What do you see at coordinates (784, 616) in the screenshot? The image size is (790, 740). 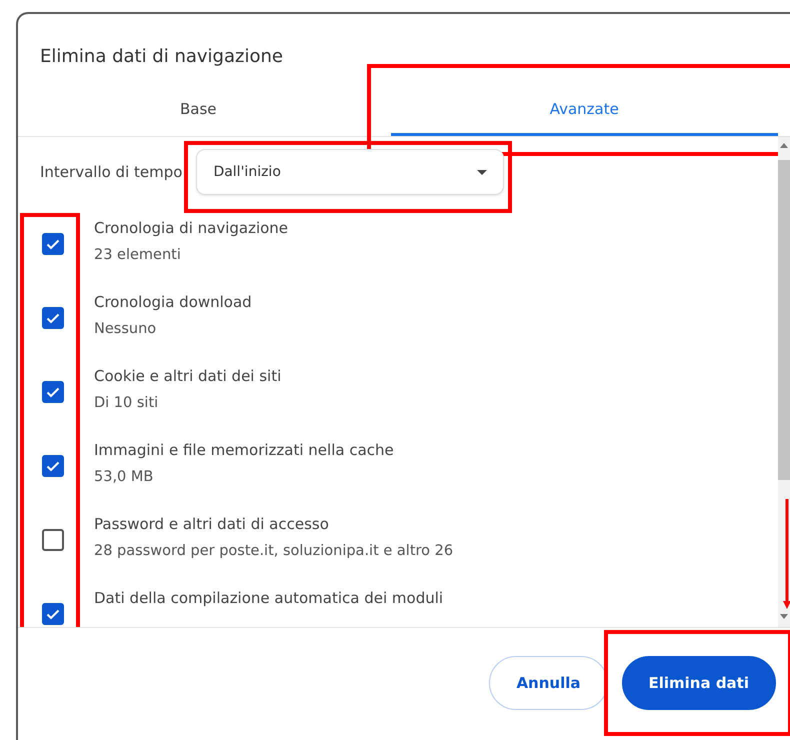 I see `scroll-down-icon` at bounding box center [784, 616].